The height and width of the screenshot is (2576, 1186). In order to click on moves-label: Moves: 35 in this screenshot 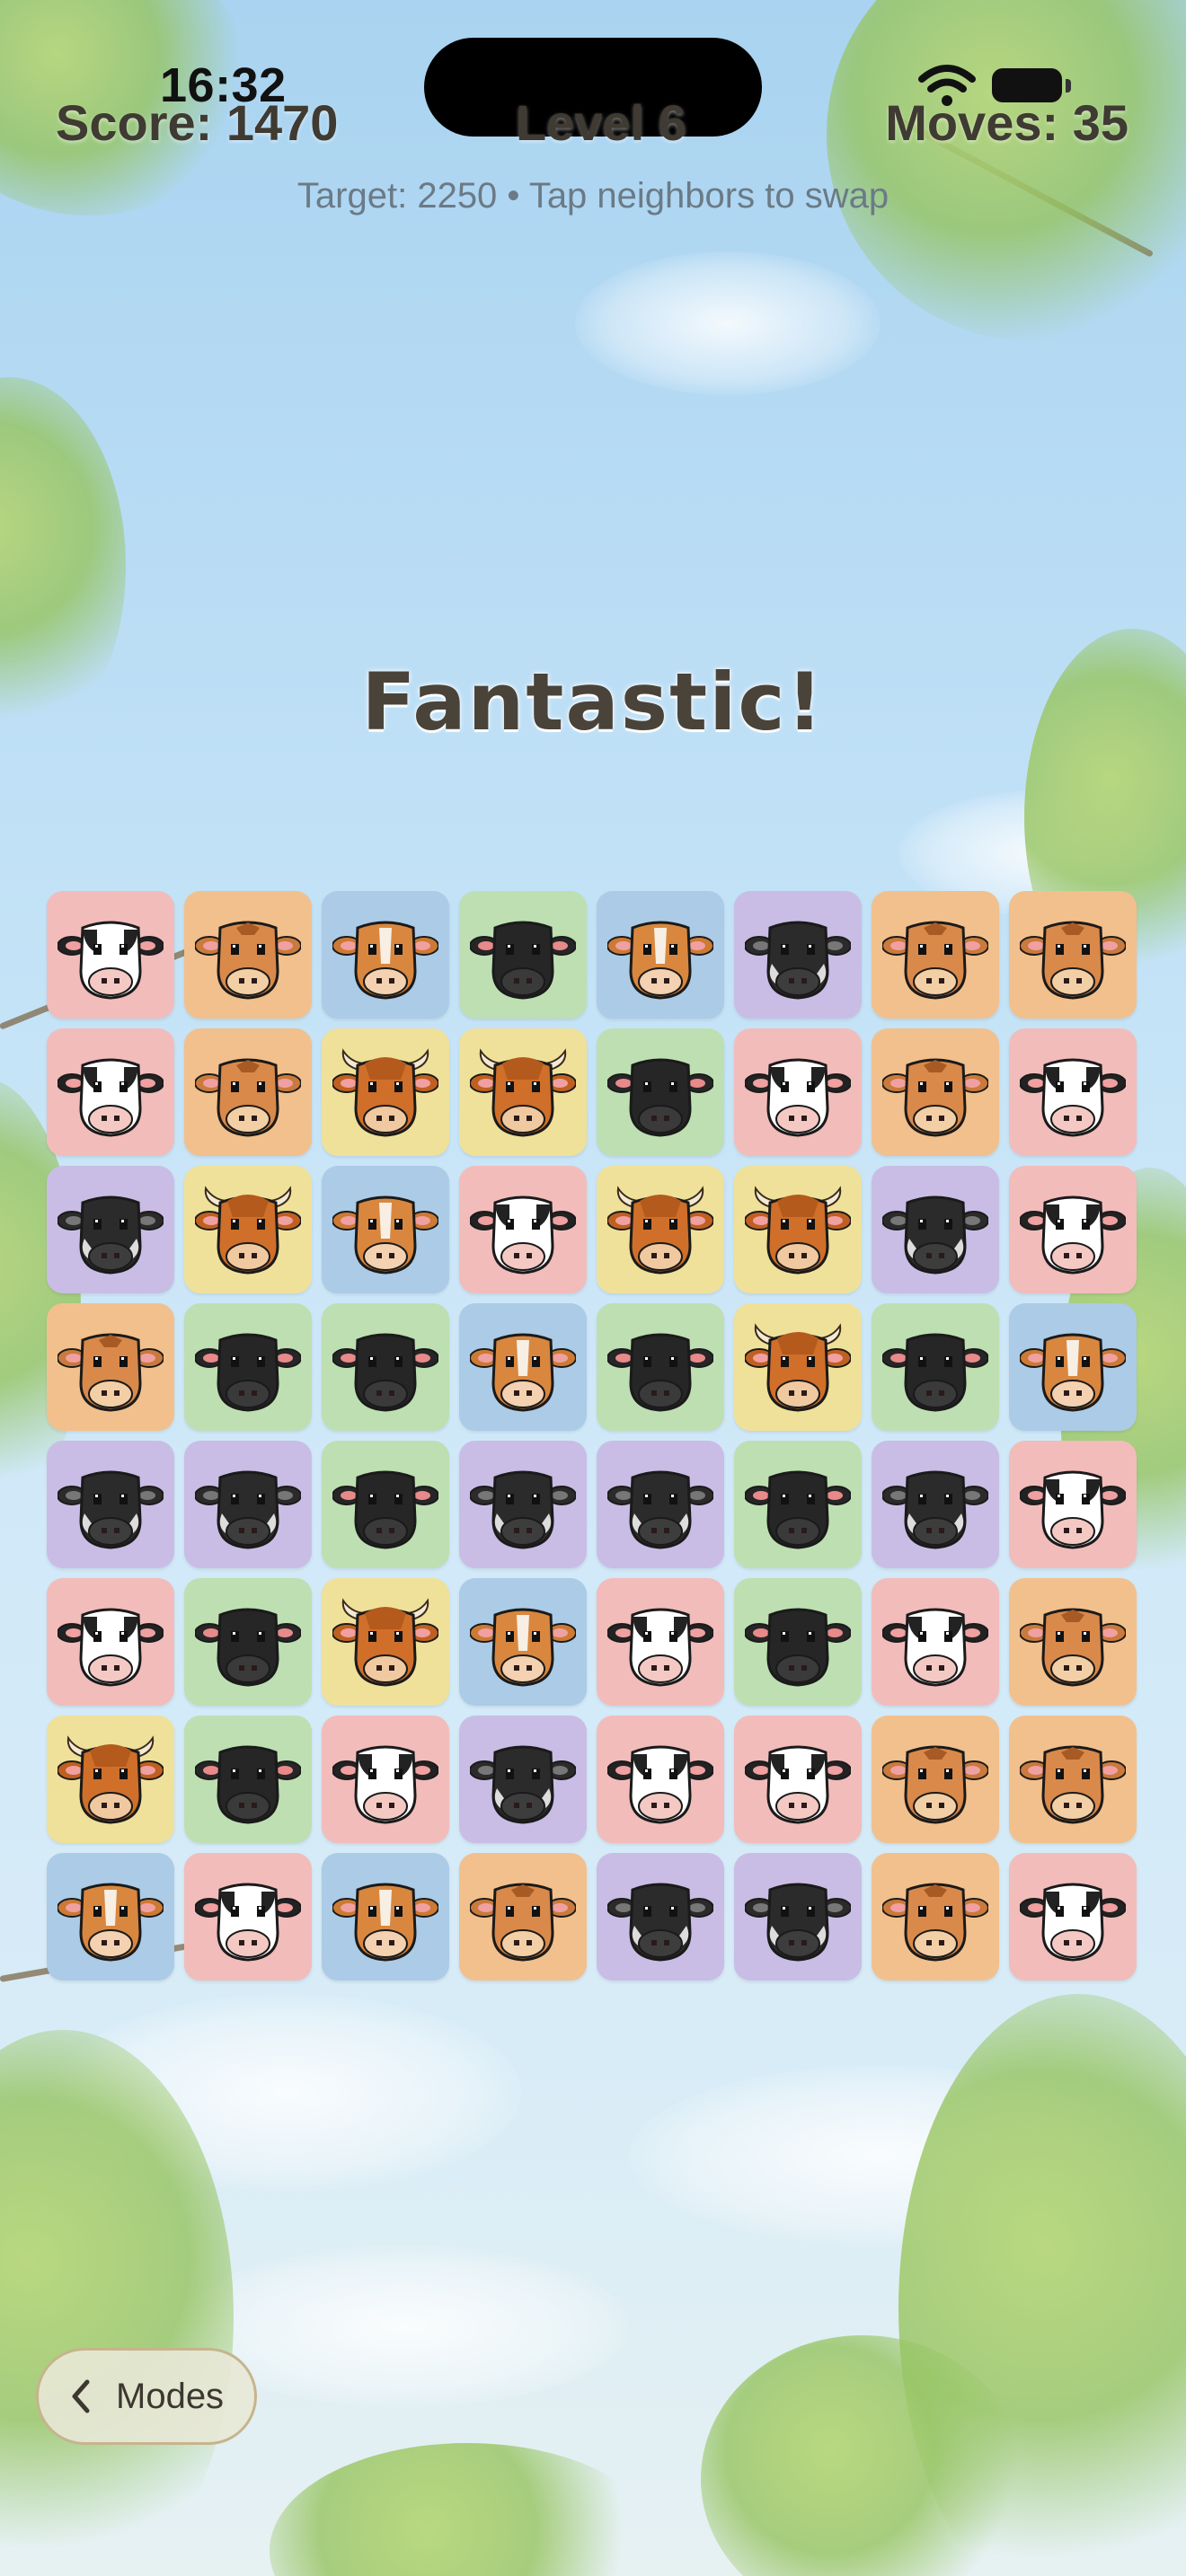, I will do `click(1006, 122)`.